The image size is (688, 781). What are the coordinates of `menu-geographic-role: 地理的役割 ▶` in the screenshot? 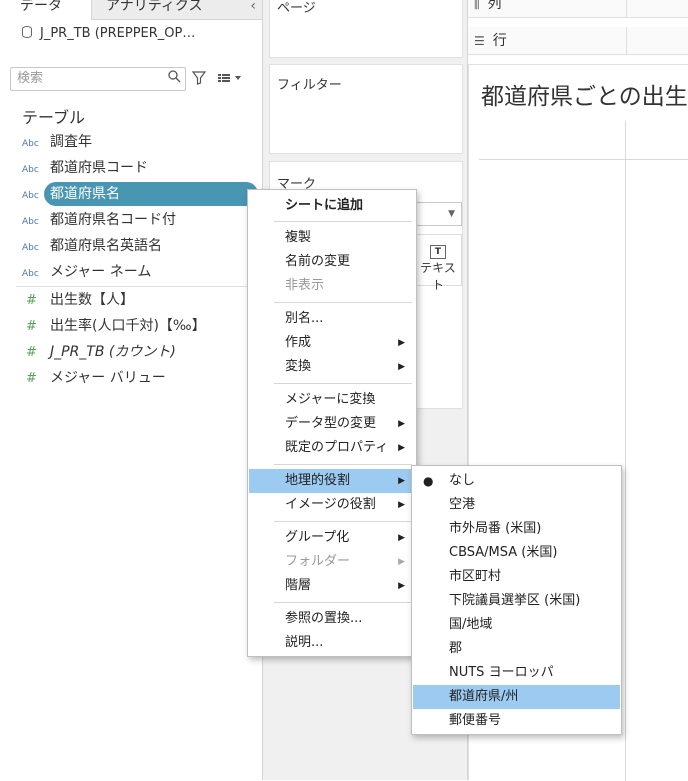 It's located at (332, 481).